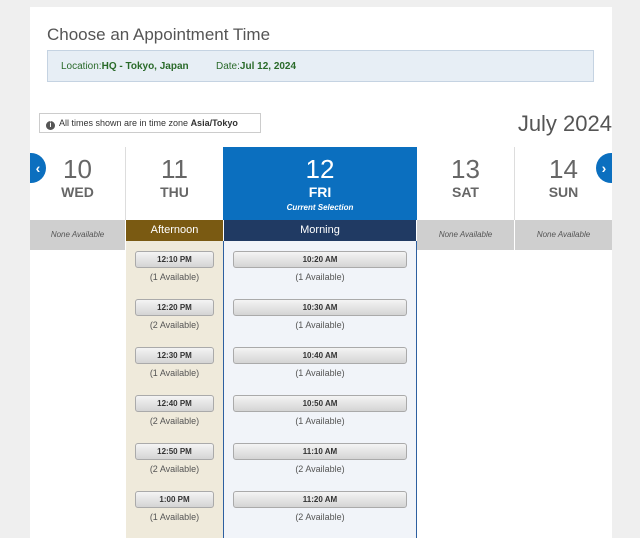  What do you see at coordinates (320, 499) in the screenshot?
I see `slot-button: 11:20 AM` at bounding box center [320, 499].